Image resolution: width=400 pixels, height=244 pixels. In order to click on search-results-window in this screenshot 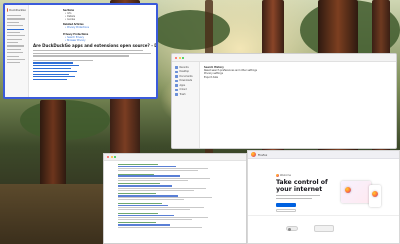, I will do `click(175, 198)`.